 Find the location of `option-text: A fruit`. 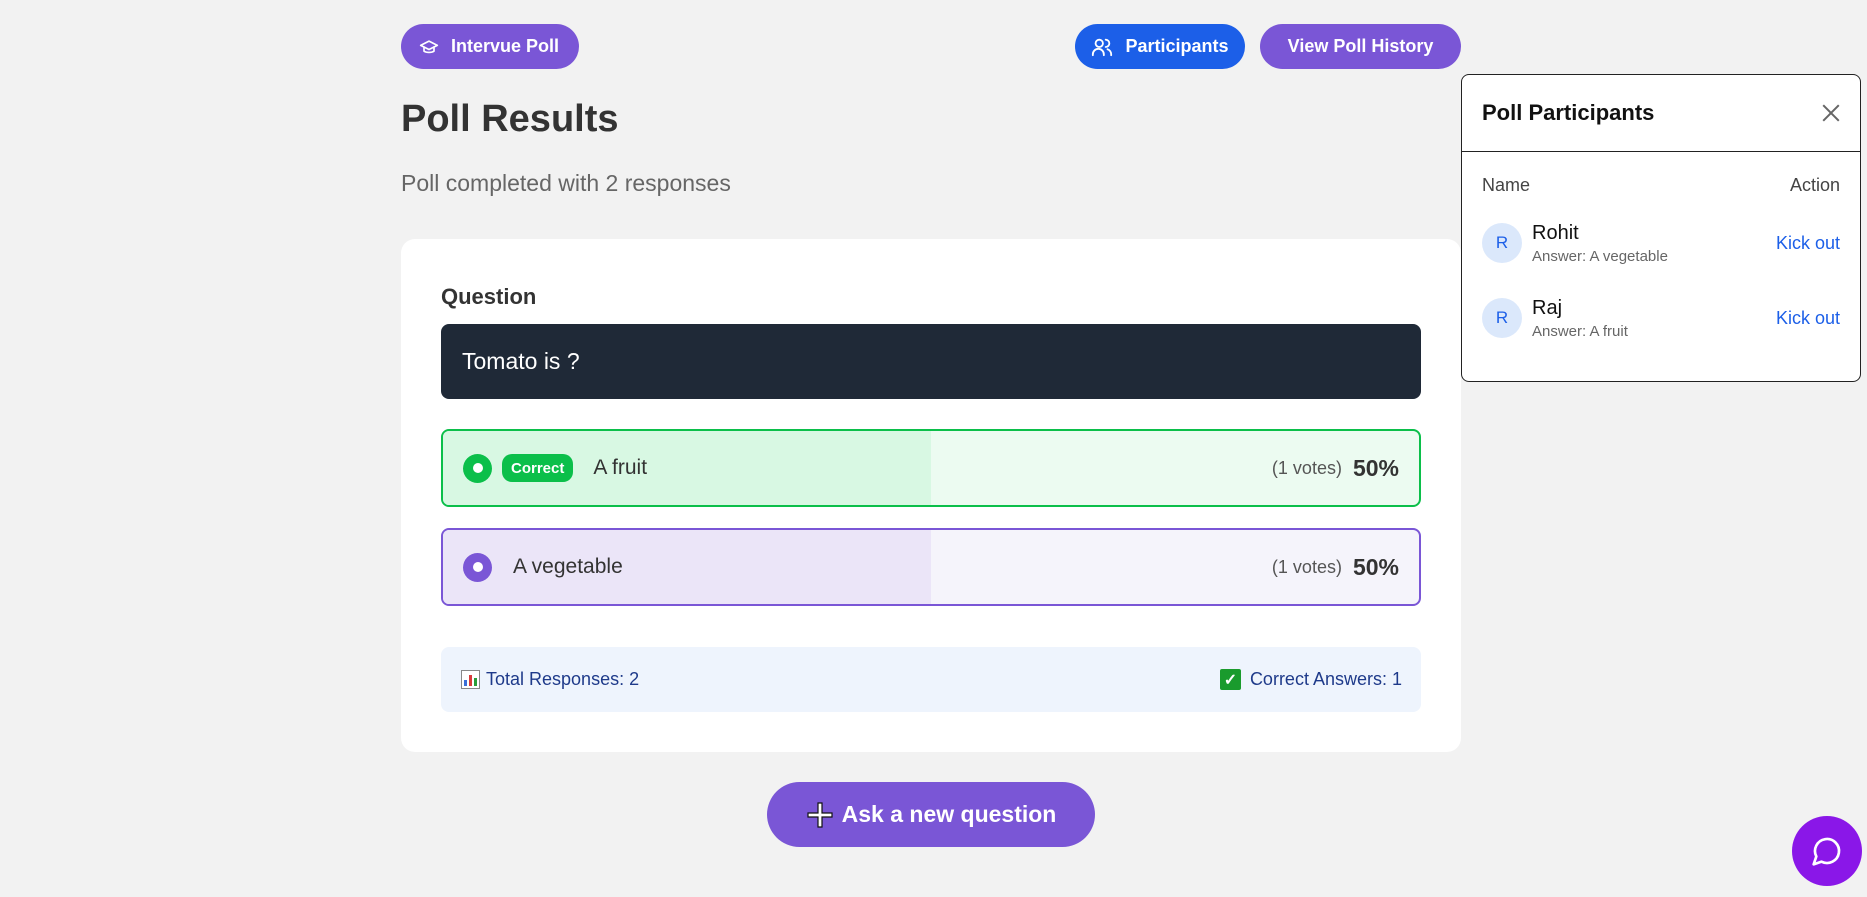

option-text: A fruit is located at coordinates (620, 467).